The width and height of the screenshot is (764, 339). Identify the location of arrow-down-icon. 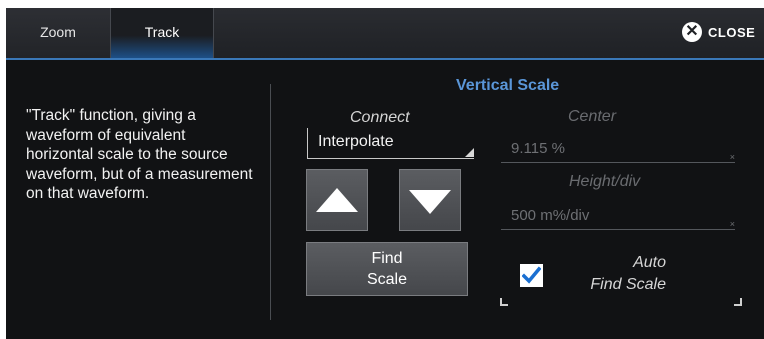
(430, 202).